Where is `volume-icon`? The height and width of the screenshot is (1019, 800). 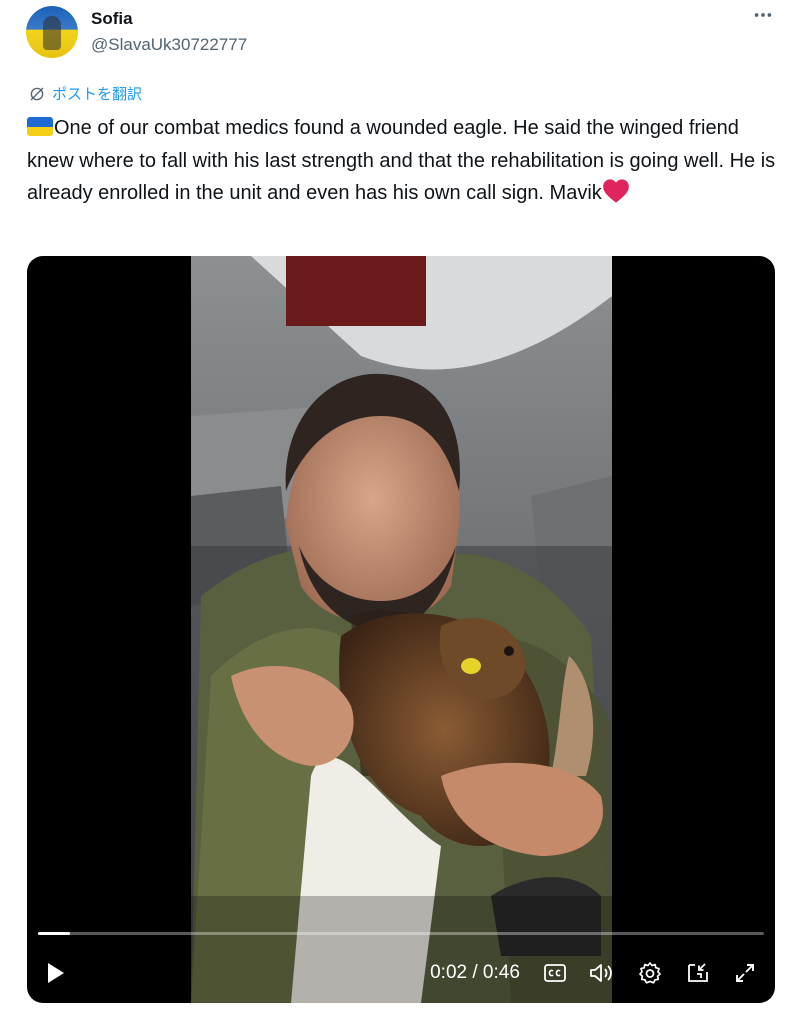
volume-icon is located at coordinates (602, 973).